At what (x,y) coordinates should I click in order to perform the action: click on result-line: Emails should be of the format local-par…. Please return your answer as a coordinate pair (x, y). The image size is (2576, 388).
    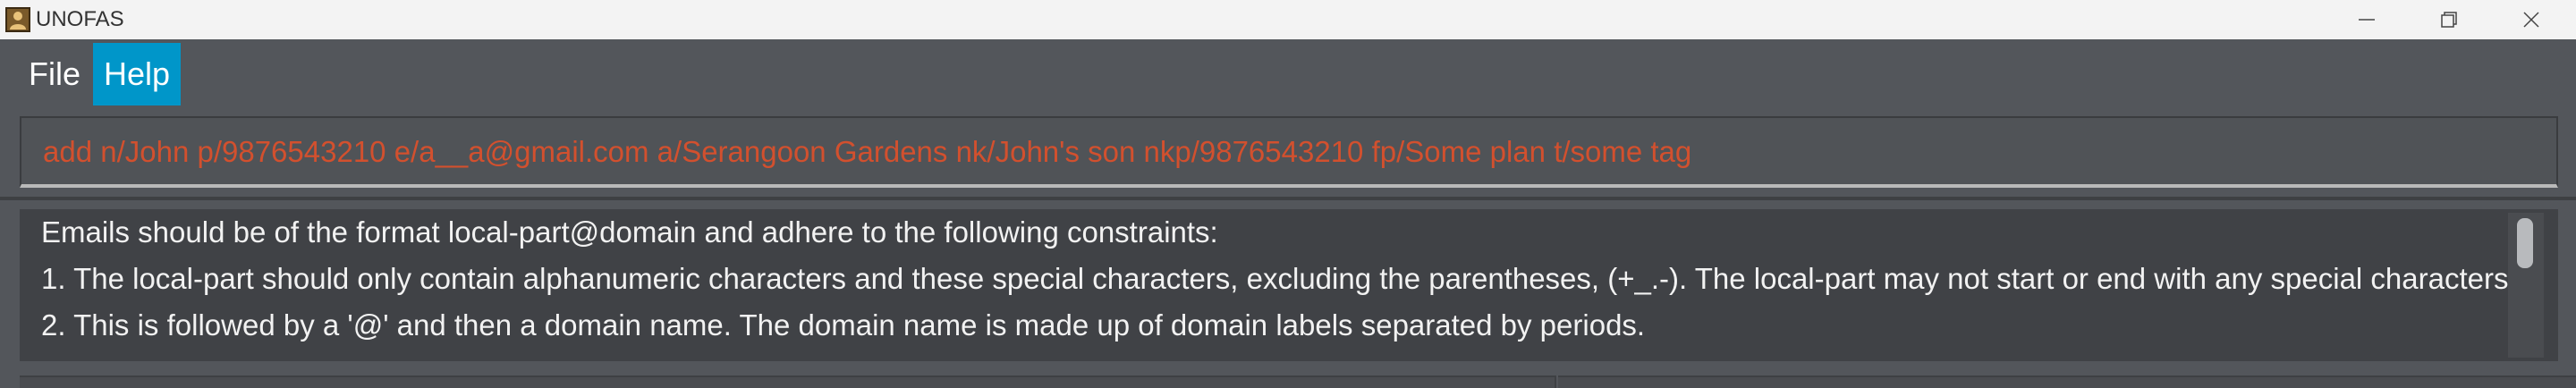
    Looking at the image, I should click on (629, 232).